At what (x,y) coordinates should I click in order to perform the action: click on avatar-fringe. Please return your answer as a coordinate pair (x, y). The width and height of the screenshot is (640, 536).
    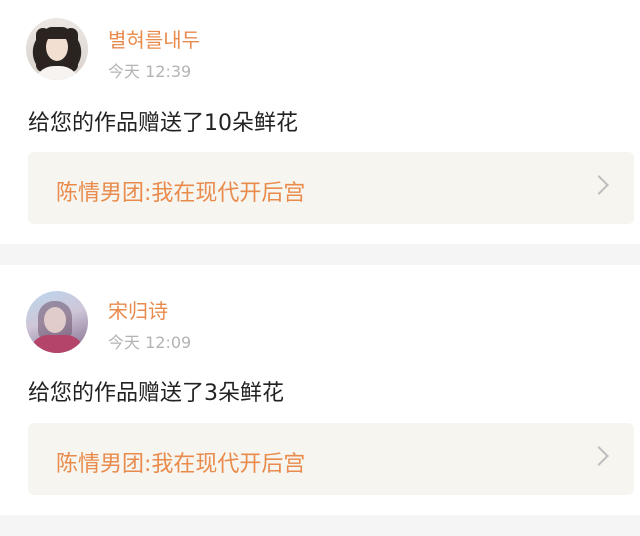
    Looking at the image, I should click on (57, 33).